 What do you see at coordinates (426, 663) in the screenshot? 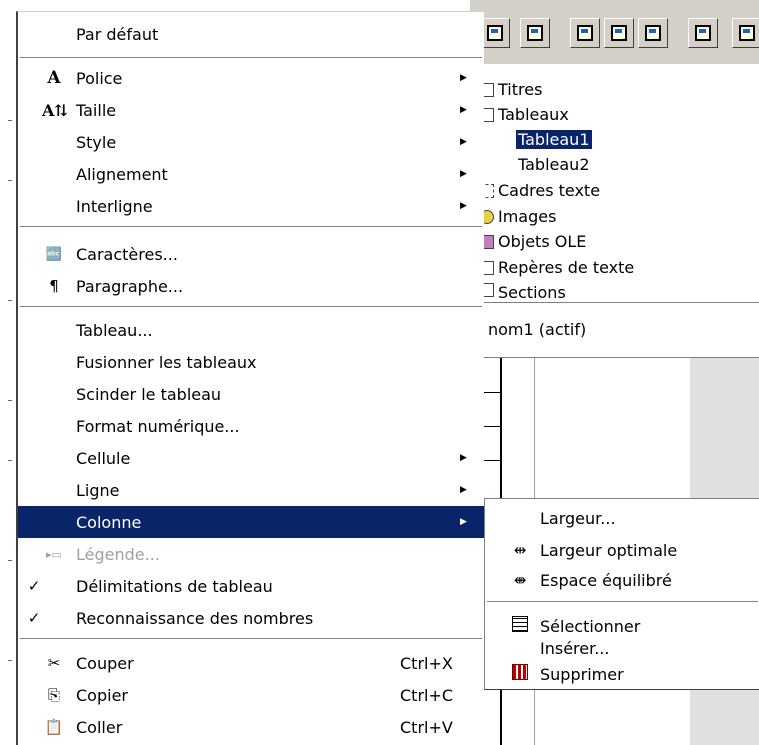
I see `shortcut-label: Ctrl+X` at bounding box center [426, 663].